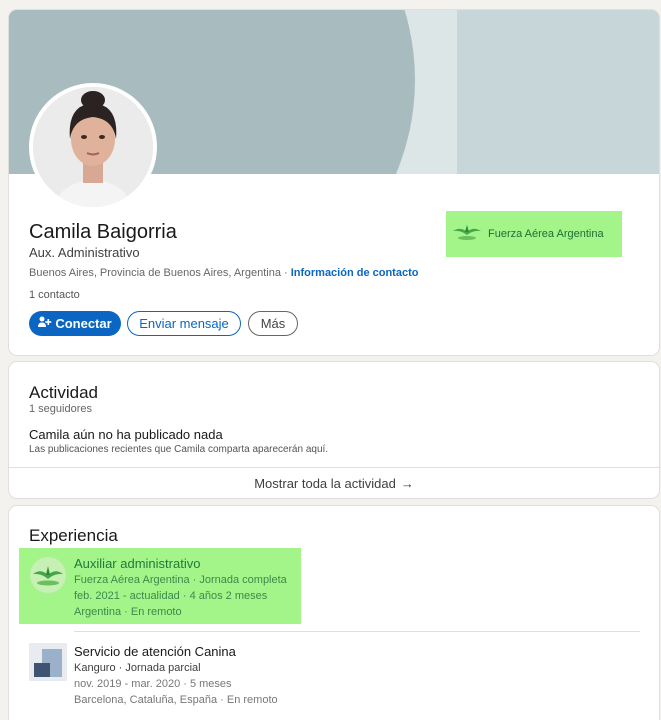 This screenshot has height=720, width=661. I want to click on experience-title-2: Servicio de atención Canina, so click(155, 651).